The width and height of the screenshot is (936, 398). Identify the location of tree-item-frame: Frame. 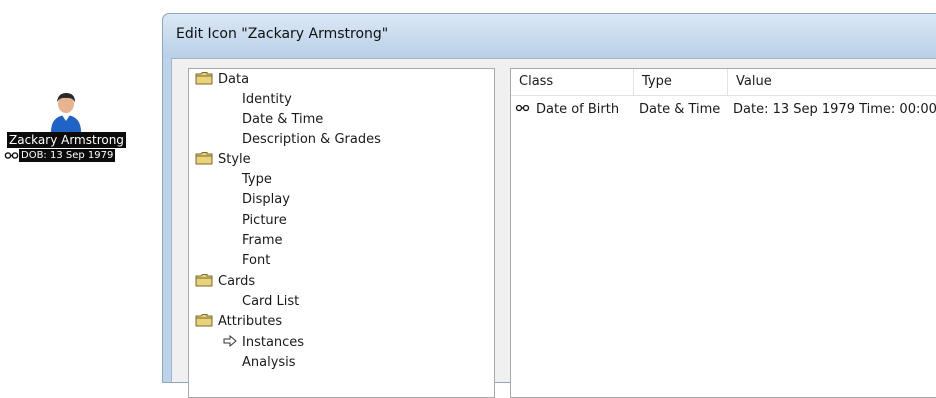
(262, 241).